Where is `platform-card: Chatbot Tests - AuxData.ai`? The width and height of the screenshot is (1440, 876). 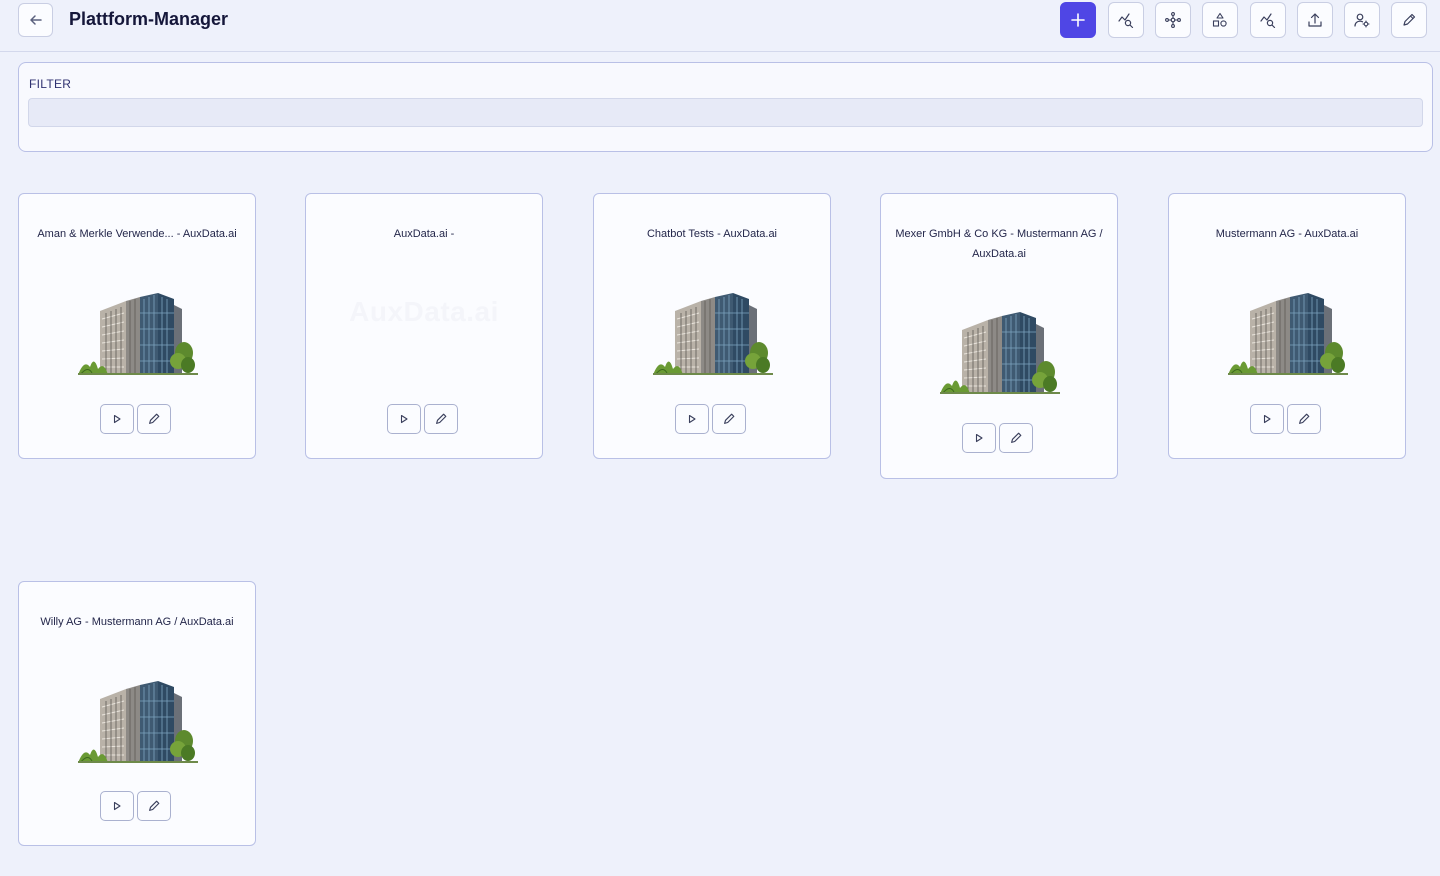
platform-card: Chatbot Tests - AuxData.ai is located at coordinates (712, 326).